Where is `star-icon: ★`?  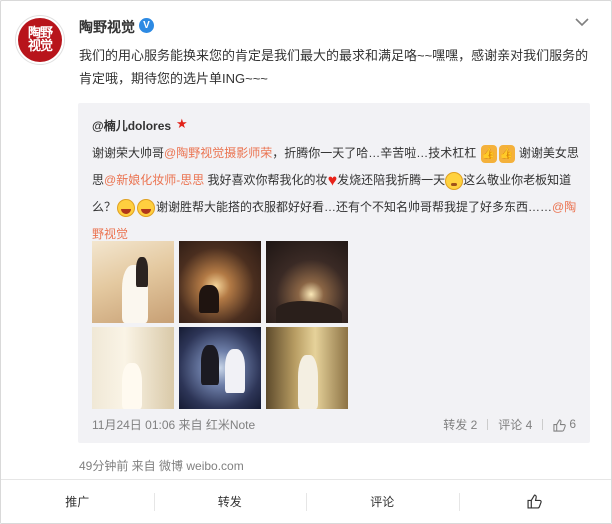 star-icon: ★ is located at coordinates (182, 123).